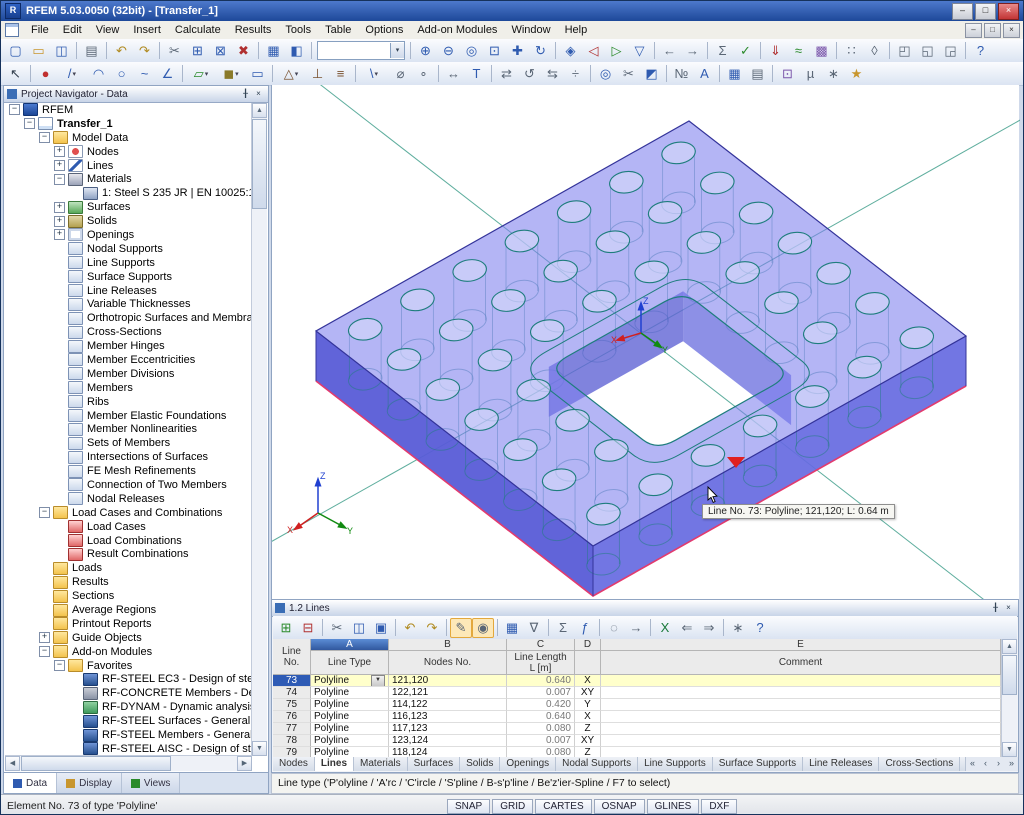  Describe the element at coordinates (529, 73) in the screenshot. I see `rotate-object-button: ↺` at that location.